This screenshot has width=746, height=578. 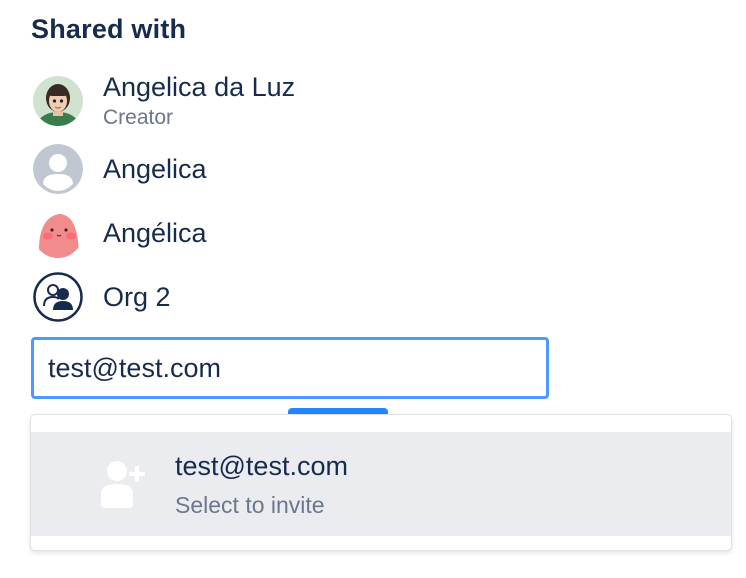 I want to click on shared-person-row: Angelica, so click(x=333, y=169).